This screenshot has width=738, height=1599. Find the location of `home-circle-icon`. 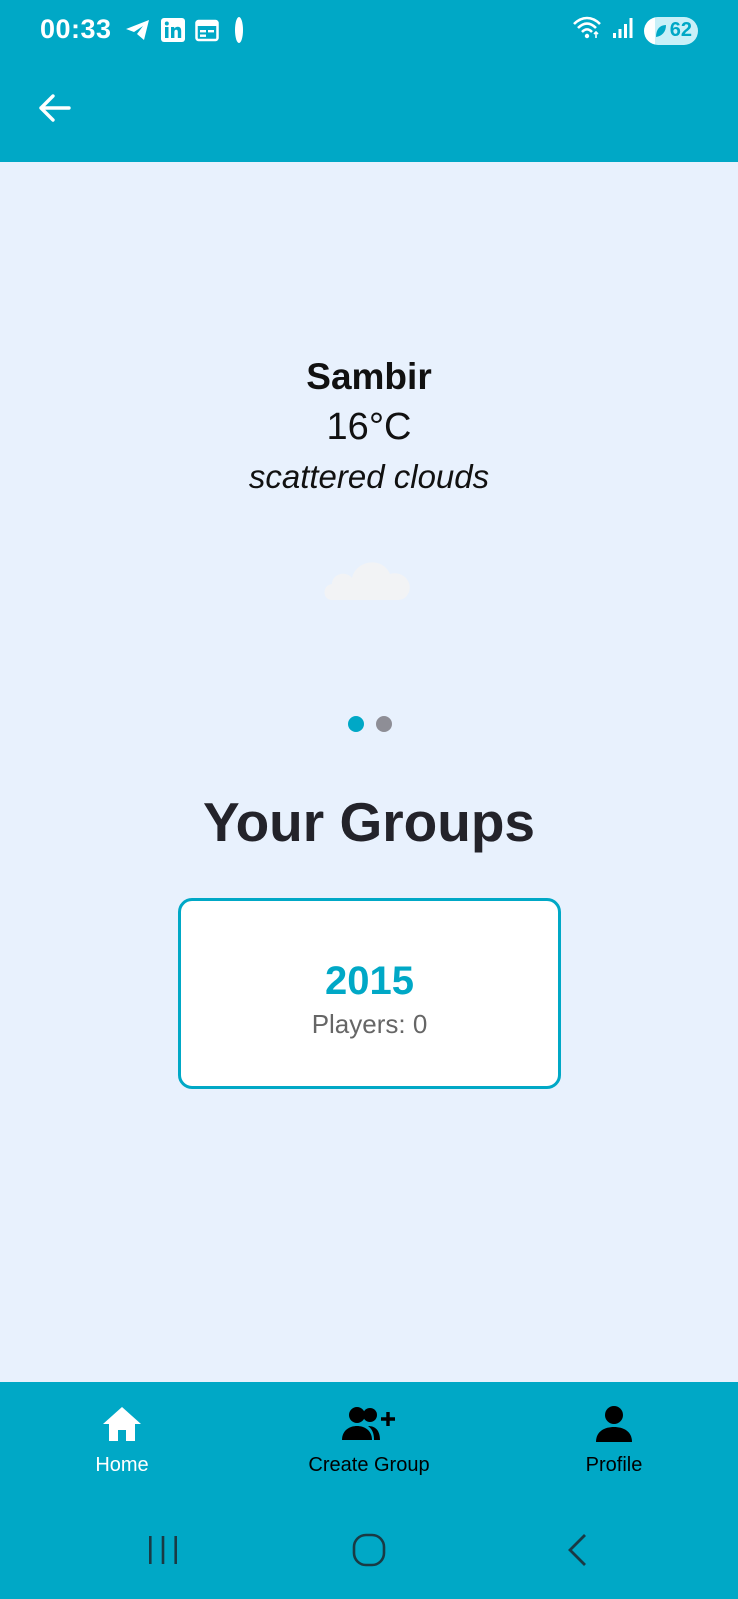

home-circle-icon is located at coordinates (369, 1550).